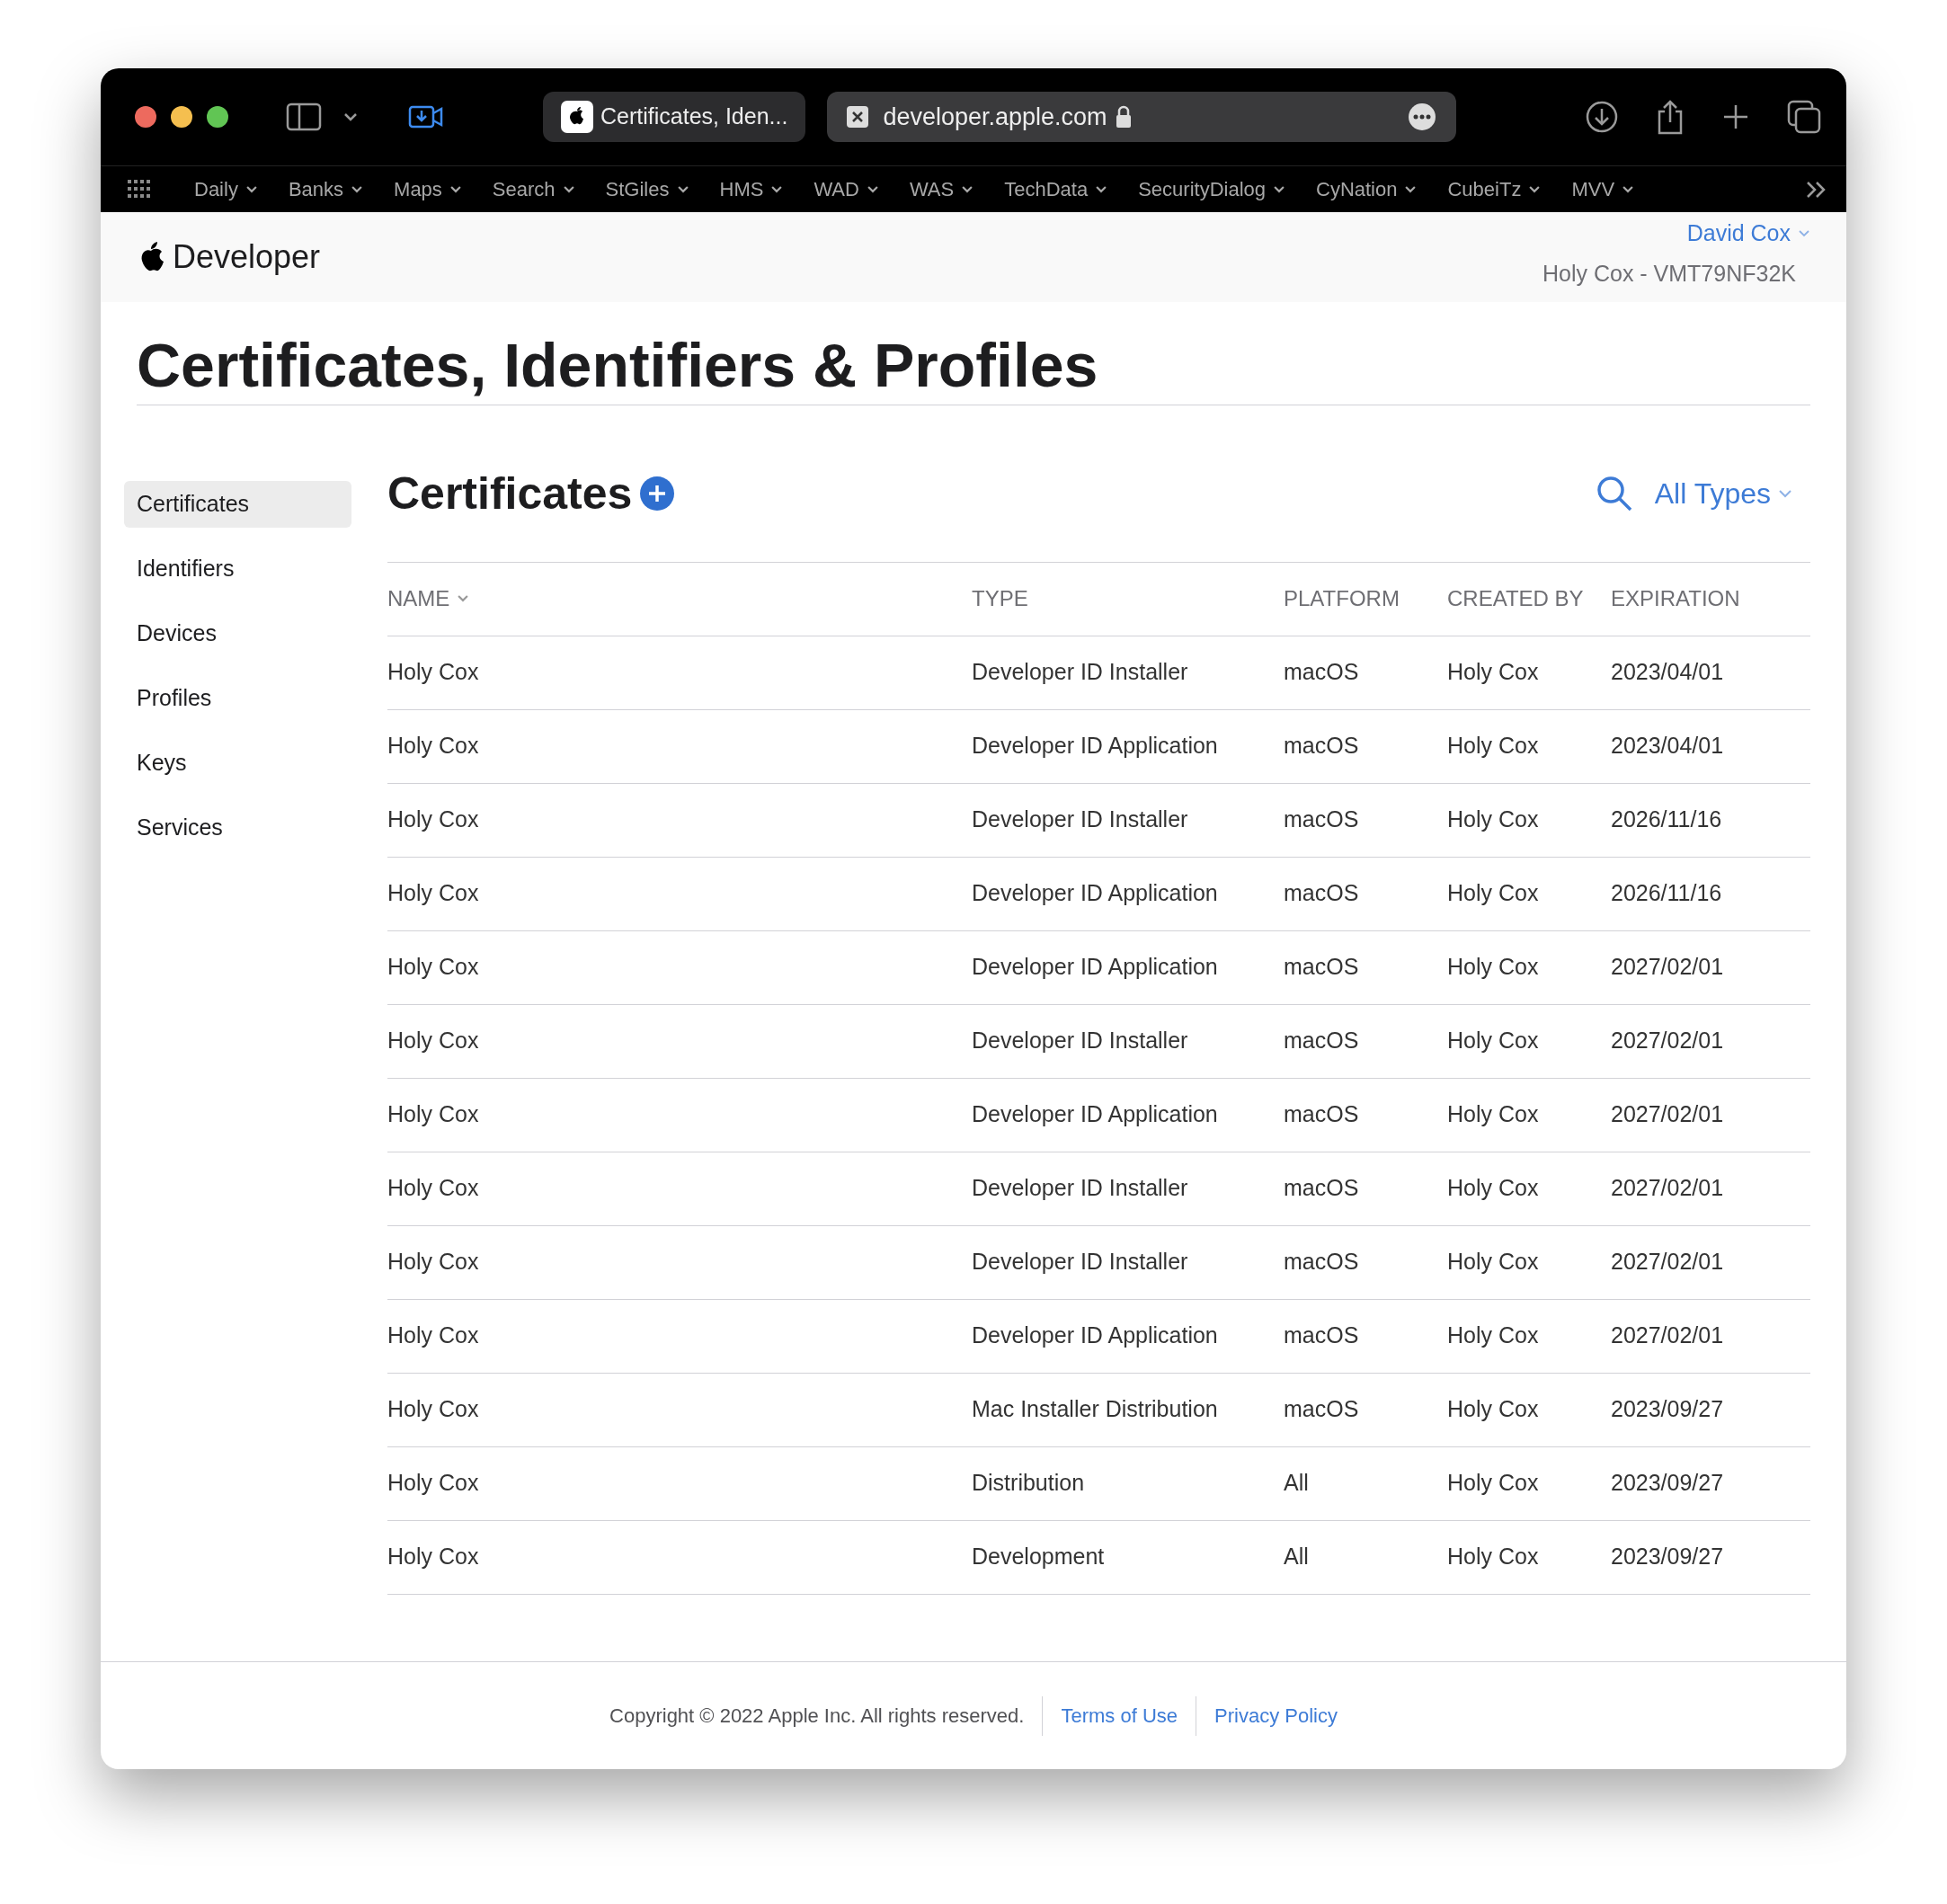 The image size is (1947, 1904). Describe the element at coordinates (1422, 116) in the screenshot. I see `more-icon` at that location.